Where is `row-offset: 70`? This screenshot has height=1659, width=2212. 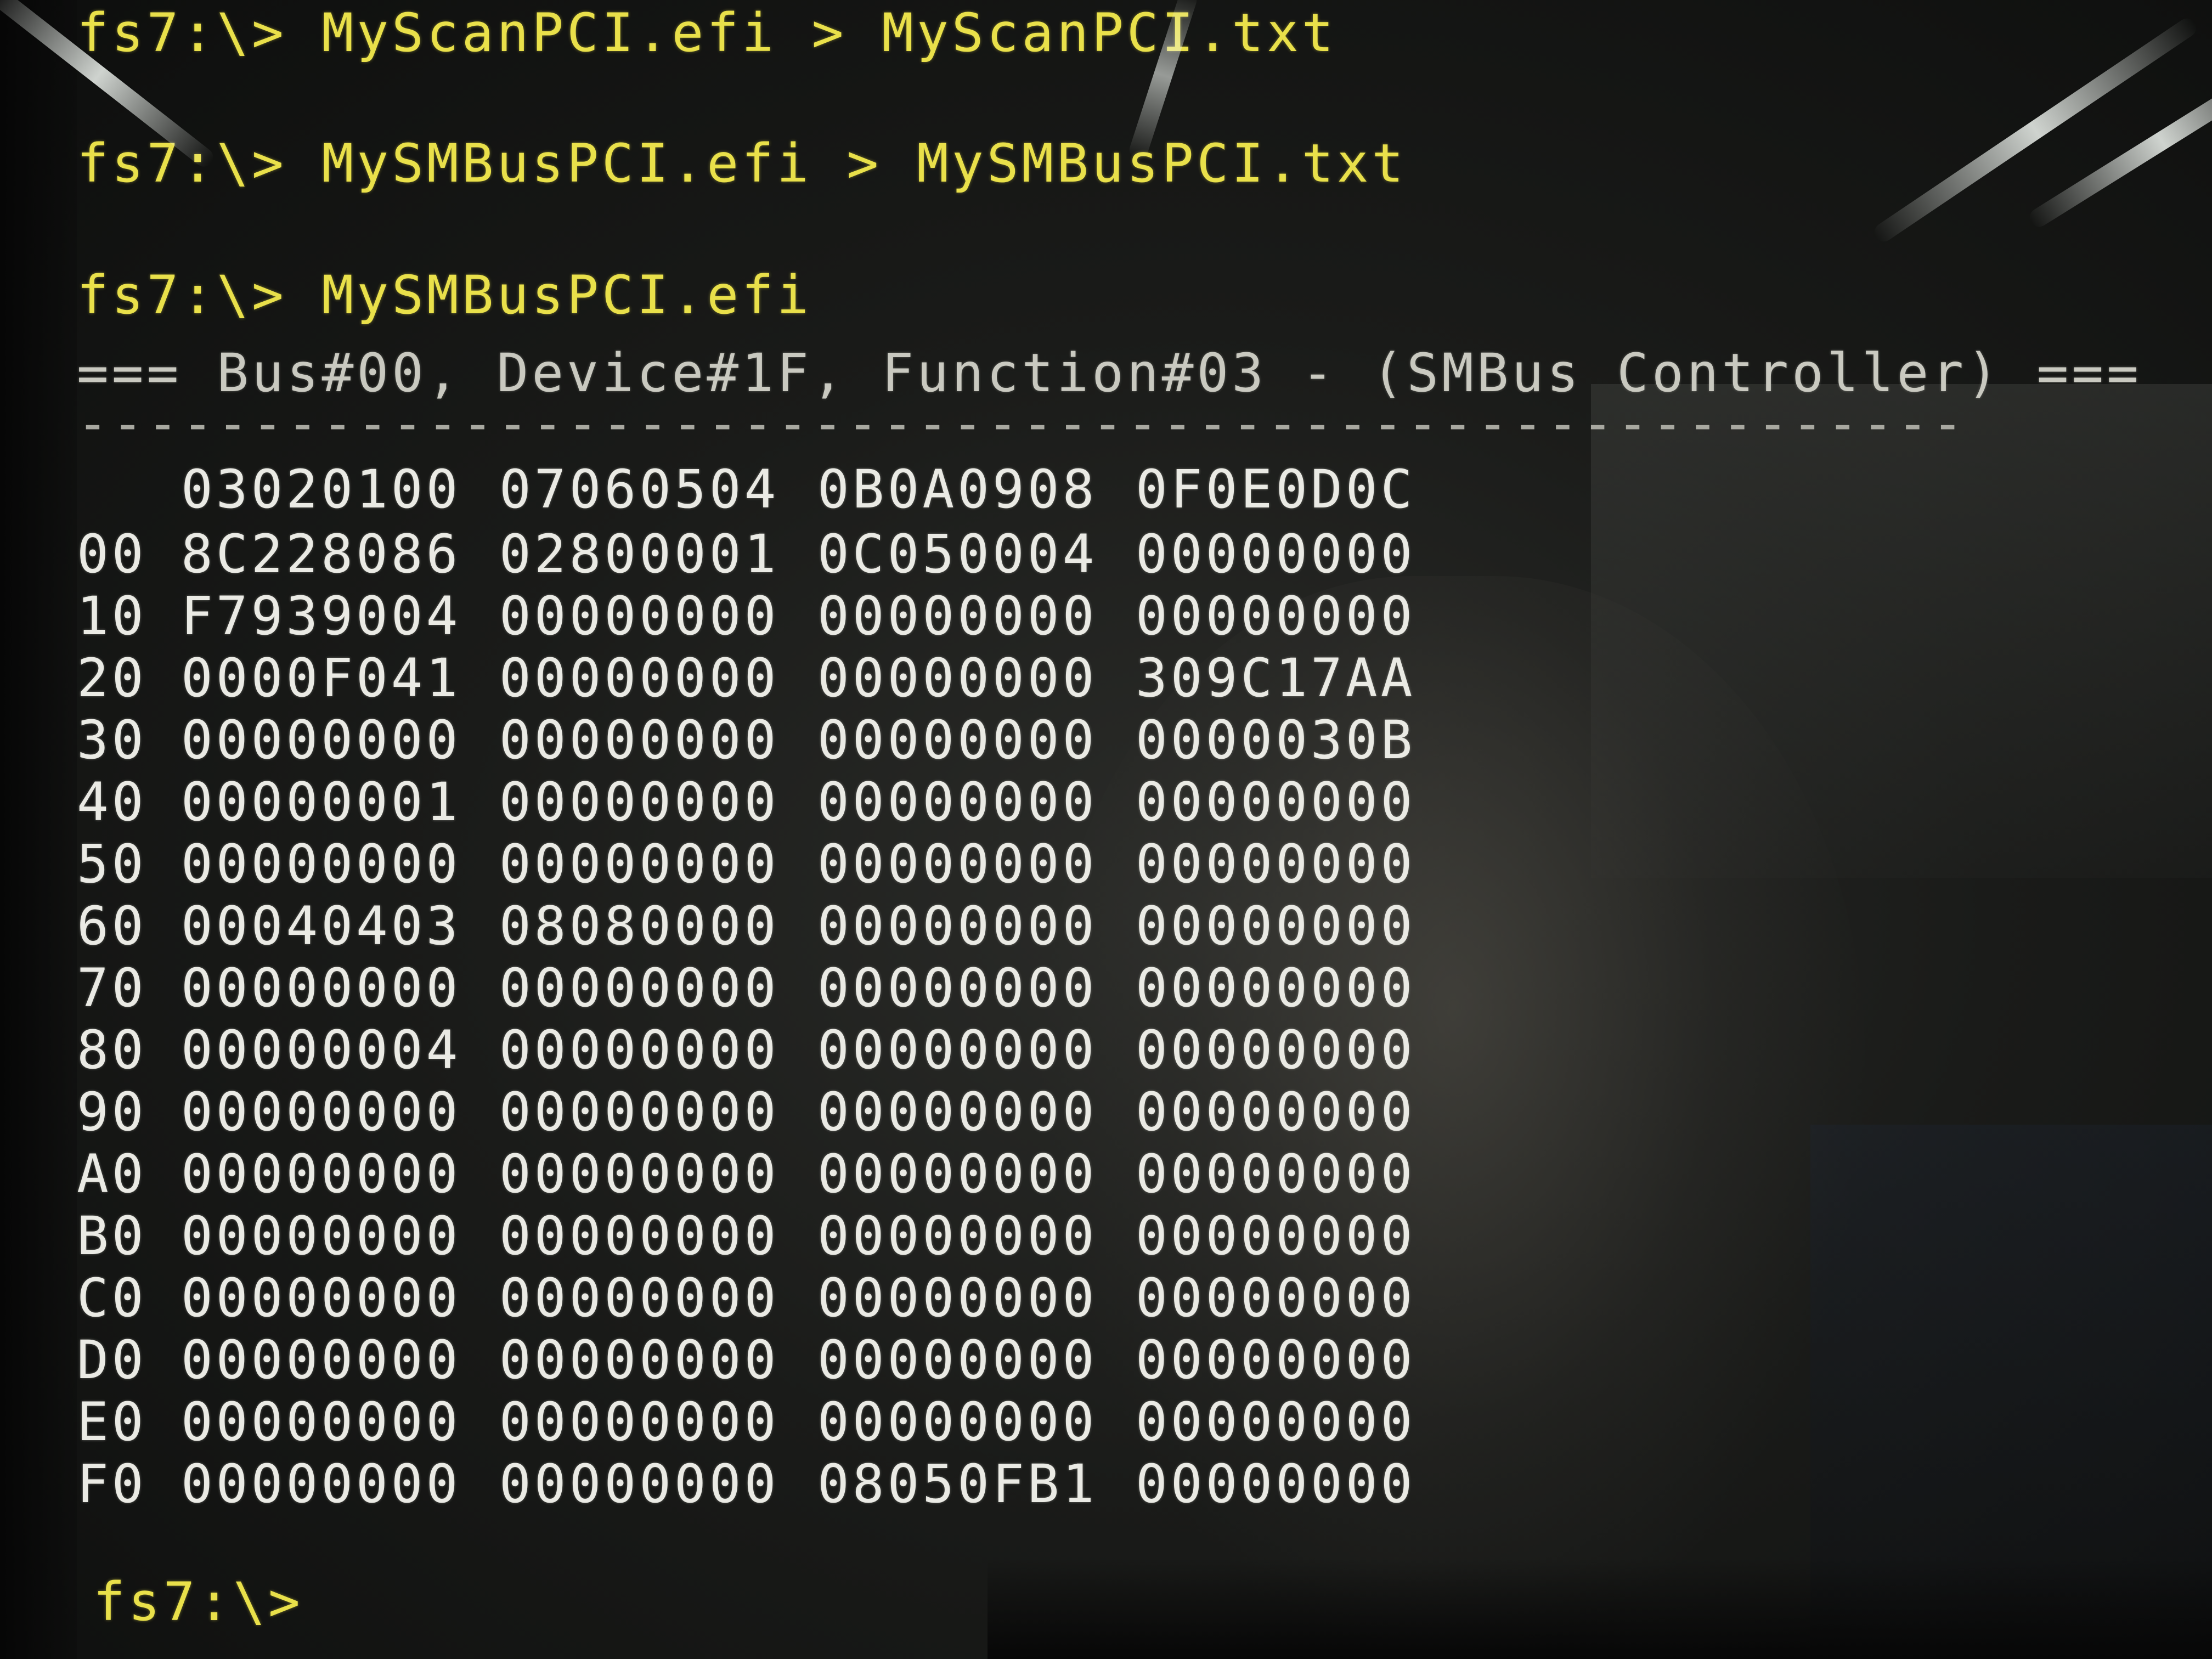 row-offset: 70 is located at coordinates (112, 988).